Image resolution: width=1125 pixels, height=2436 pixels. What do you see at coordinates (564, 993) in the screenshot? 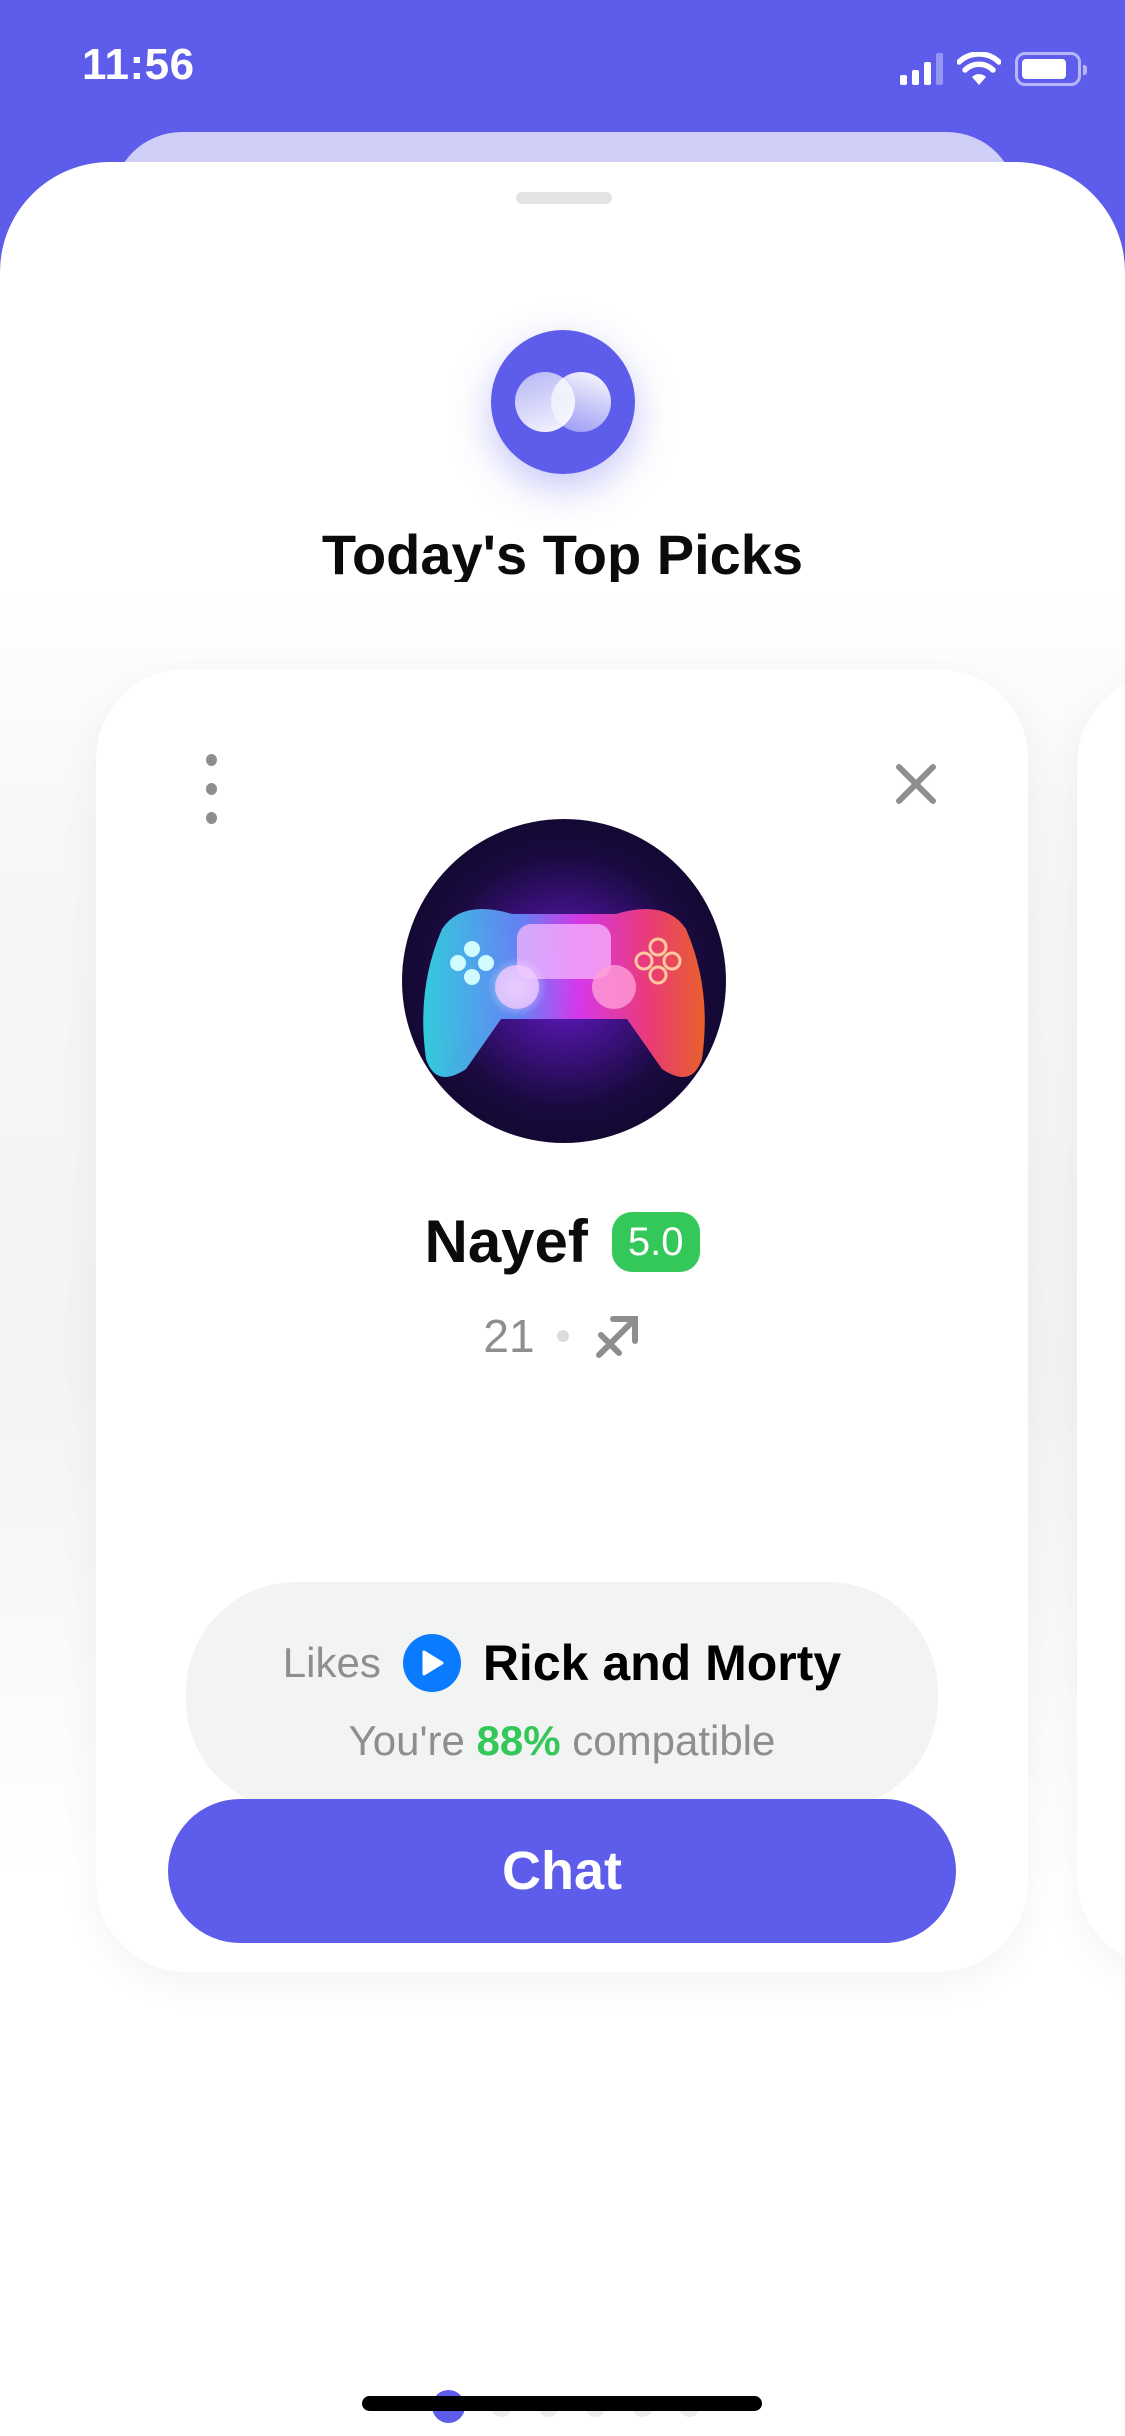
I see `game-controller-icon` at bounding box center [564, 993].